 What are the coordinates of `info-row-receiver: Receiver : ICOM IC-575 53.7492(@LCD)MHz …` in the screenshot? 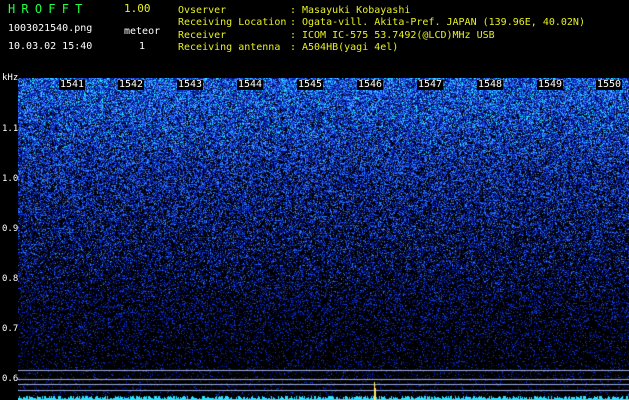 It's located at (381, 36).